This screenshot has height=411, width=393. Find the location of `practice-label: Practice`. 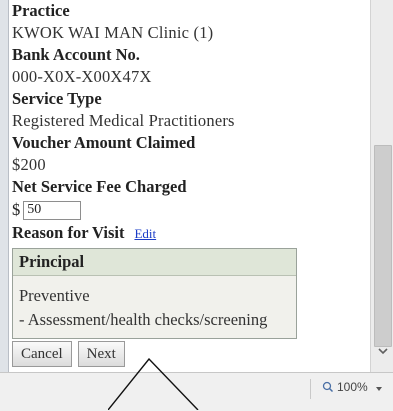

practice-label: Practice is located at coordinates (41, 10).